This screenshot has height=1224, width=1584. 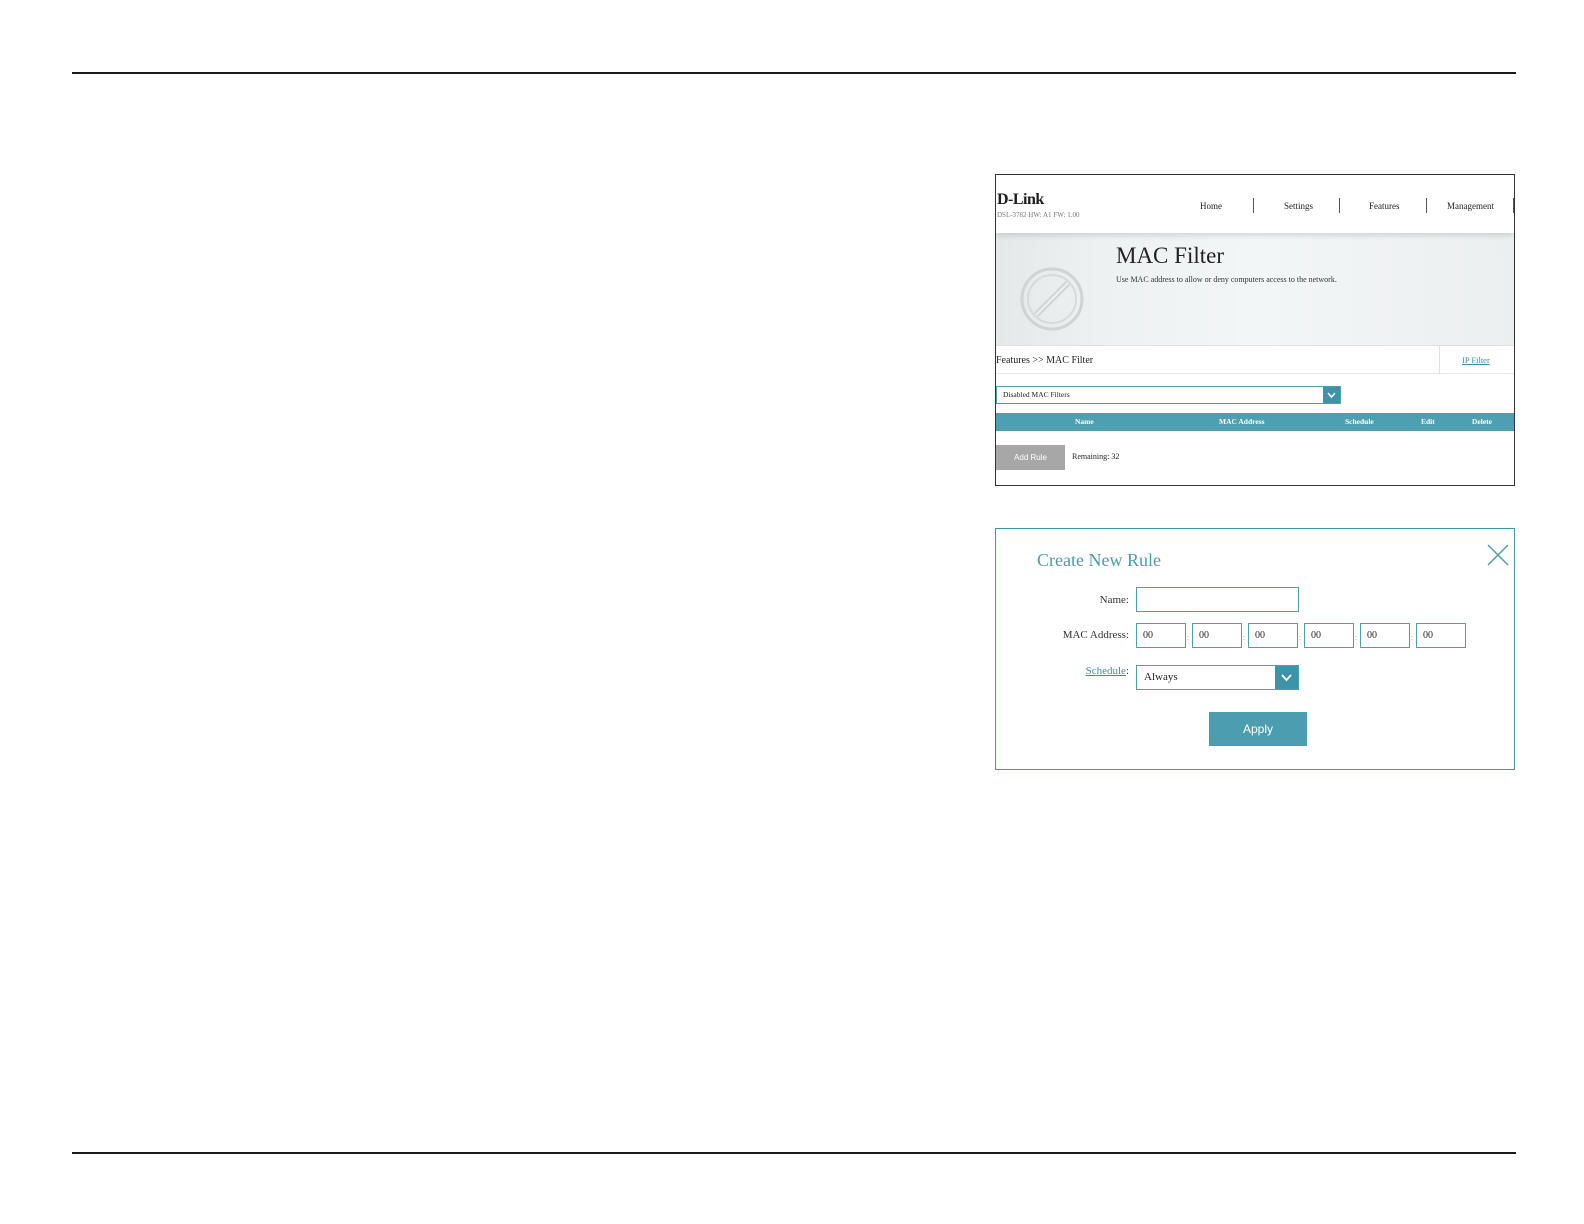 What do you see at coordinates (1242, 421) in the screenshot?
I see `column-mac-address: MAC Address` at bounding box center [1242, 421].